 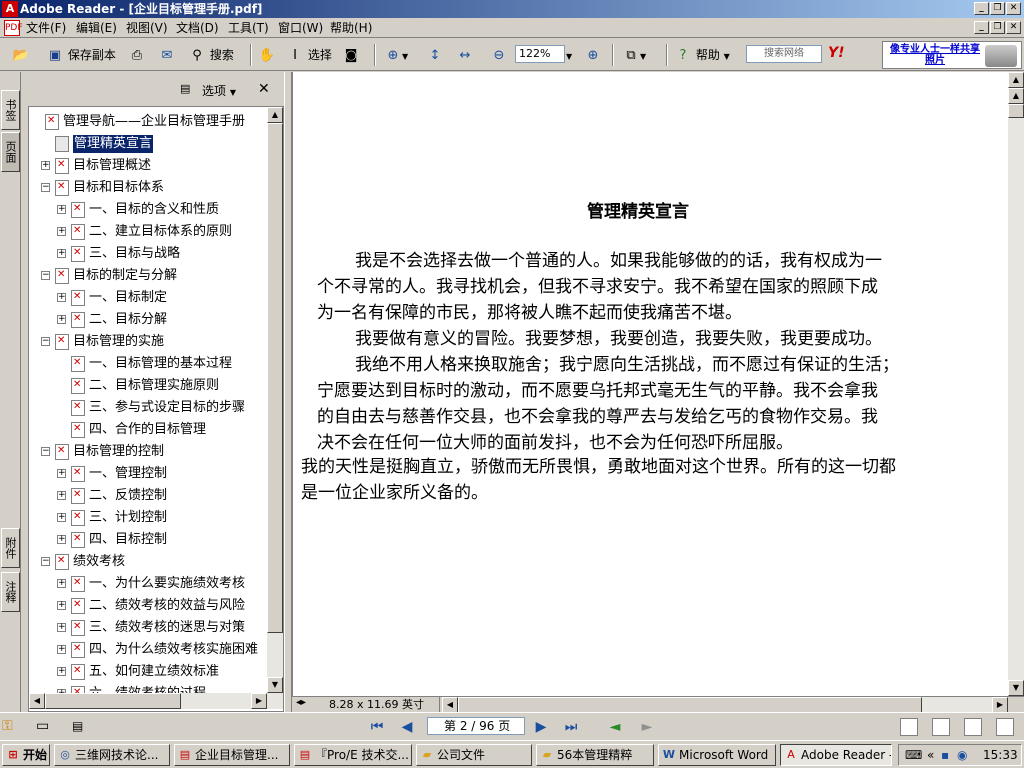 I want to click on go-back-button: ◄, so click(x=615, y=727).